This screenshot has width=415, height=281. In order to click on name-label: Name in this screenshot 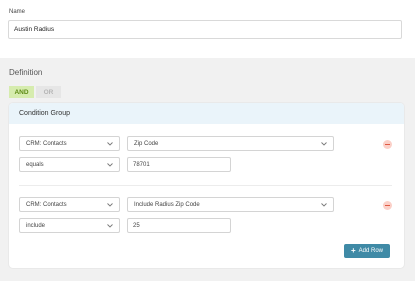, I will do `click(17, 12)`.